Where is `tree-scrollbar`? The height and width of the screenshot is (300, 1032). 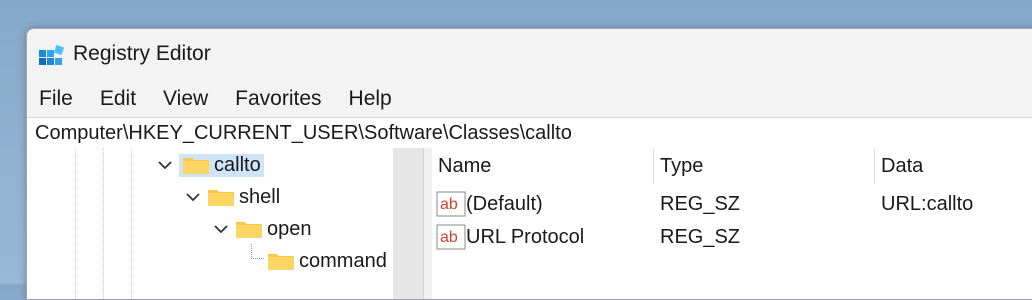 tree-scrollbar is located at coordinates (408, 223).